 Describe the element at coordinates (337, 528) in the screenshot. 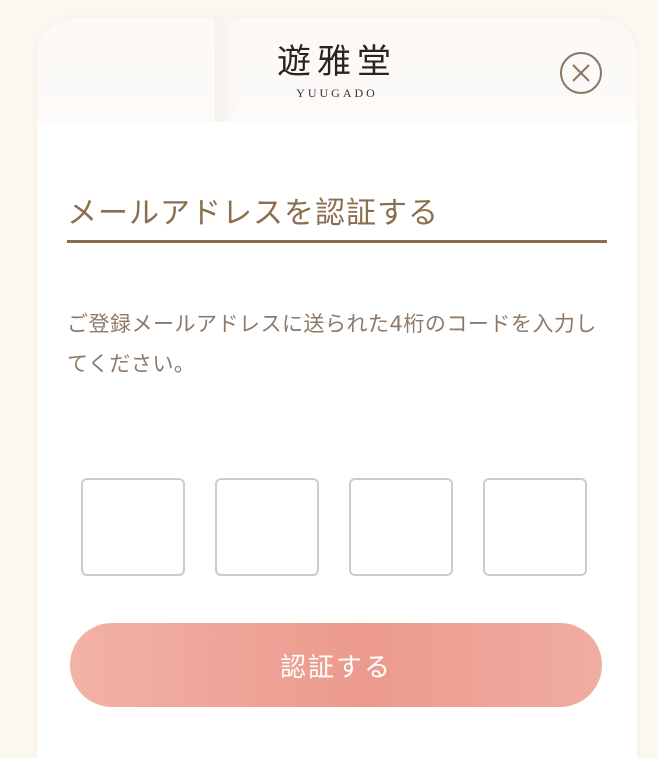

I see `code-input-row` at that location.